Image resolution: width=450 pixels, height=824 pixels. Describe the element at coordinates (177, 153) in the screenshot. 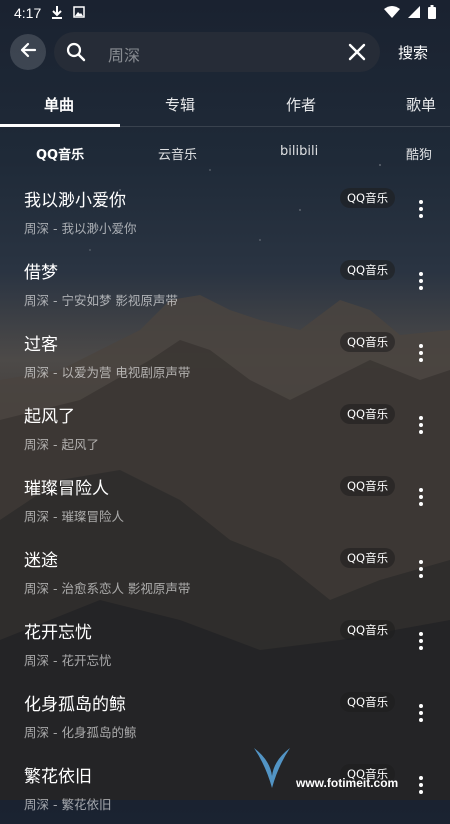

I see `source-cloud: 云音乐` at that location.